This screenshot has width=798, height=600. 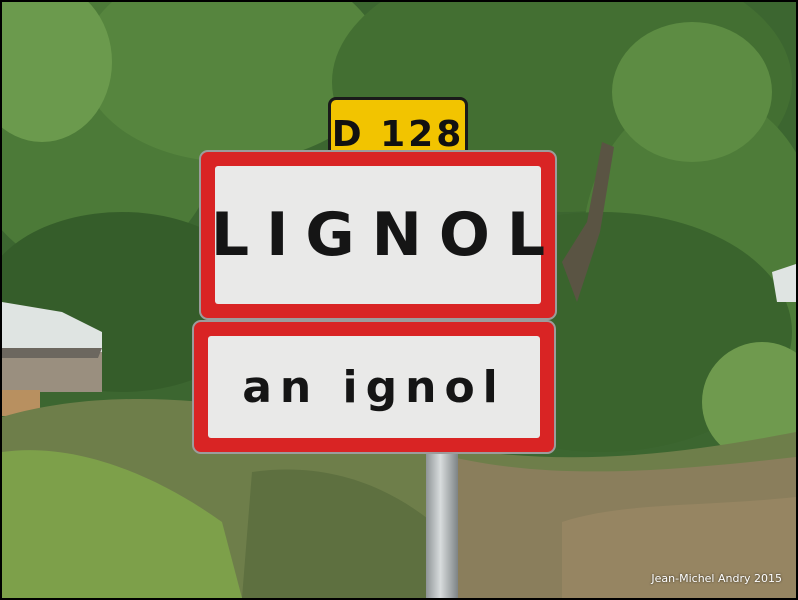 I want to click on breton-name-panel: an ignol, so click(x=374, y=387).